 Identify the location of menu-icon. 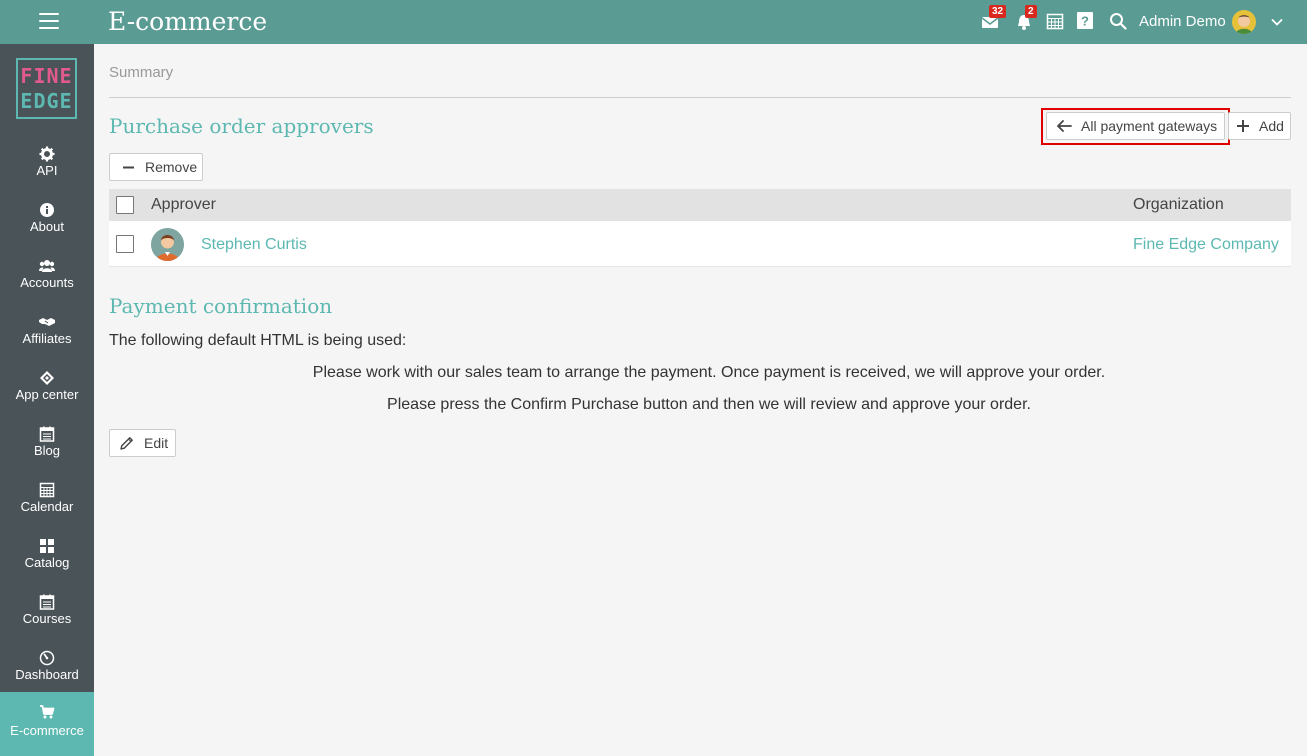
(49, 22).